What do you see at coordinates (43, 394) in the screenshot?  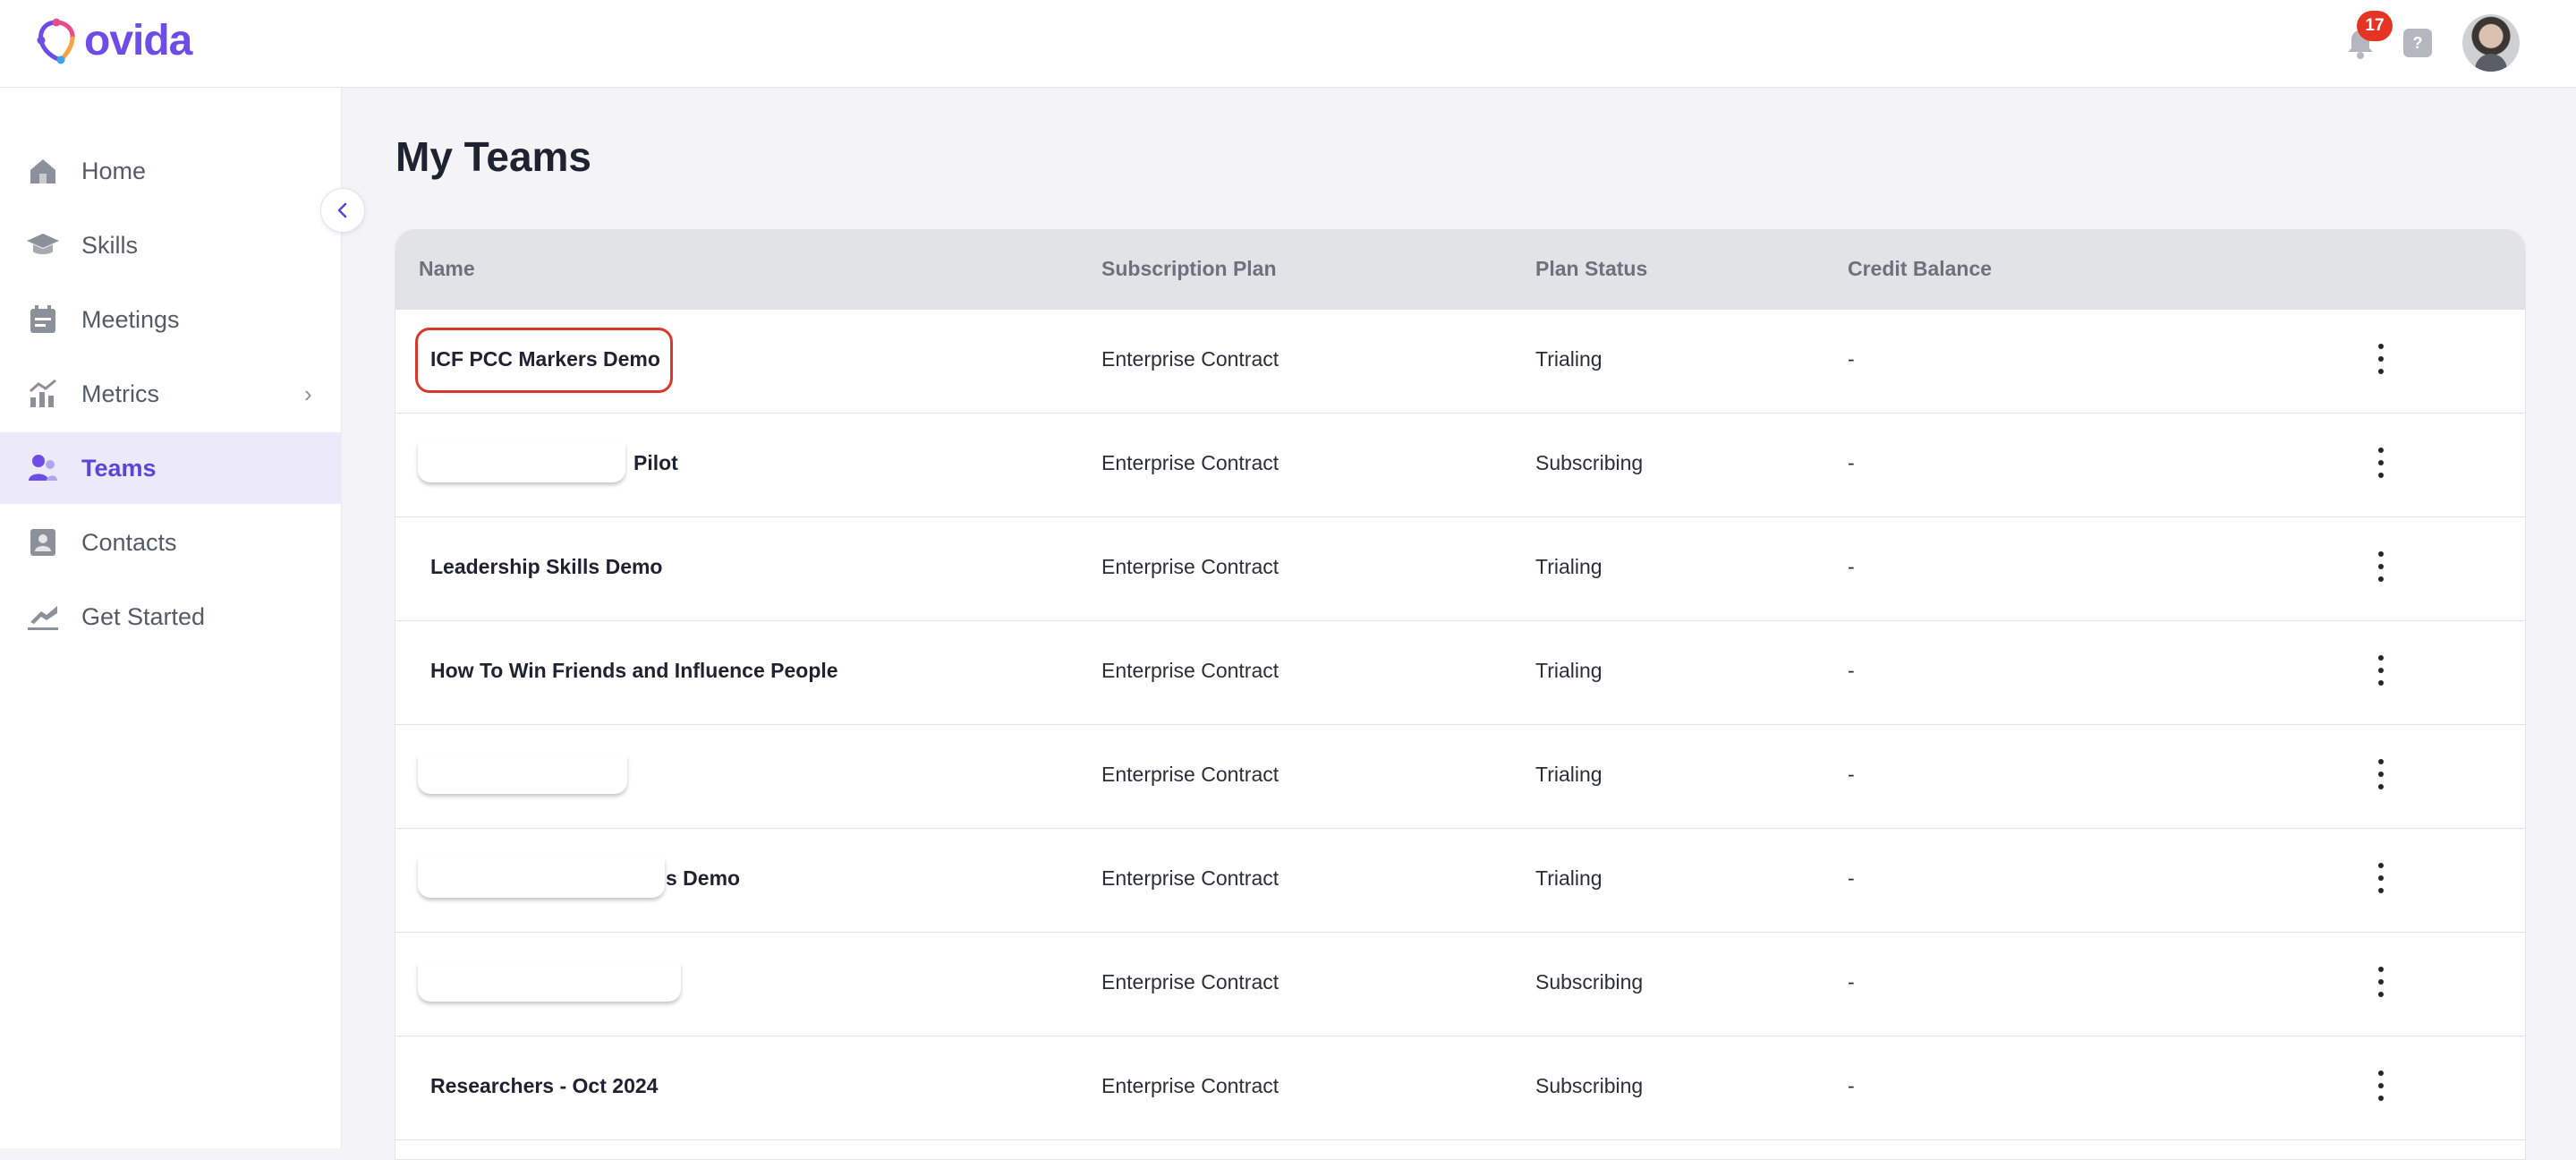 I see `chart-icon` at bounding box center [43, 394].